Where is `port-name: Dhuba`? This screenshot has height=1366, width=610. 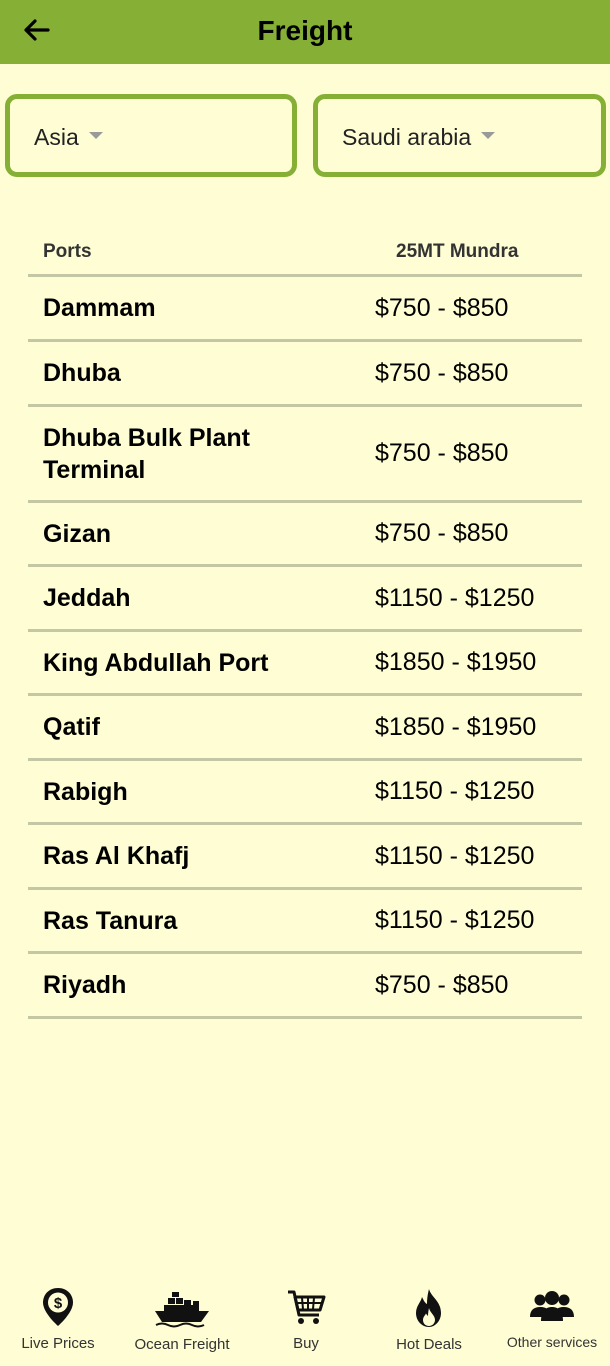
port-name: Dhuba is located at coordinates (82, 373).